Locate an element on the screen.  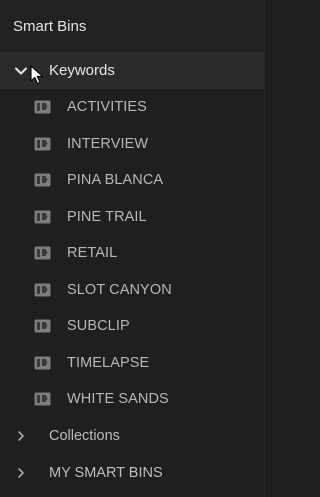
smart-bin-item-pina-blanca: PINA BLANCA is located at coordinates (132, 180).